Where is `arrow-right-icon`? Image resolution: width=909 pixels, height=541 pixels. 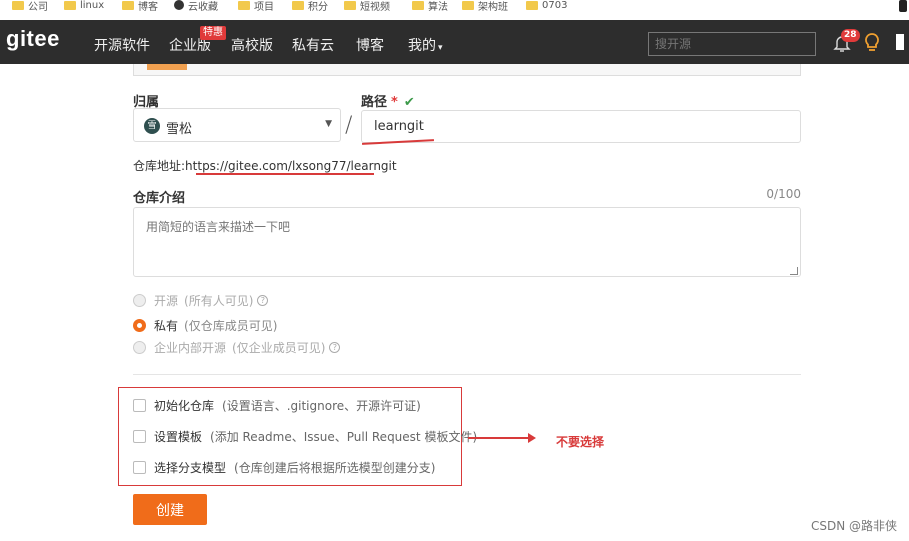
arrow-right-icon is located at coordinates (532, 438).